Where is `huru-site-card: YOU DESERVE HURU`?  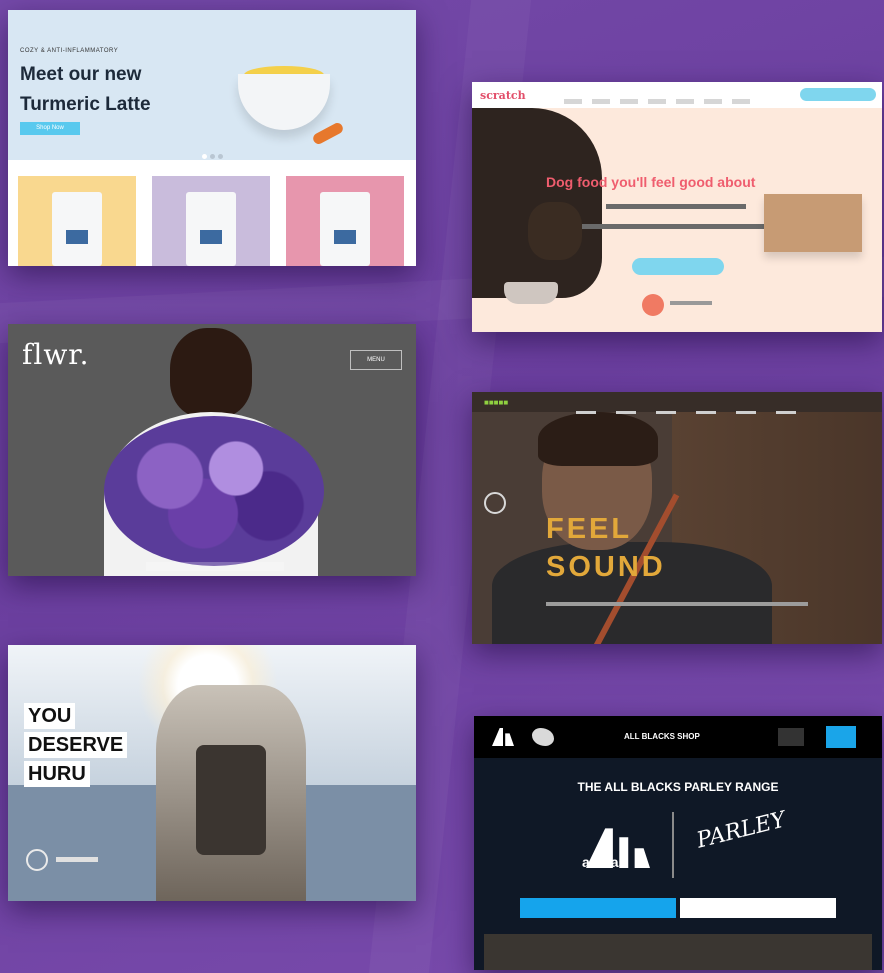 huru-site-card: YOU DESERVE HURU is located at coordinates (212, 773).